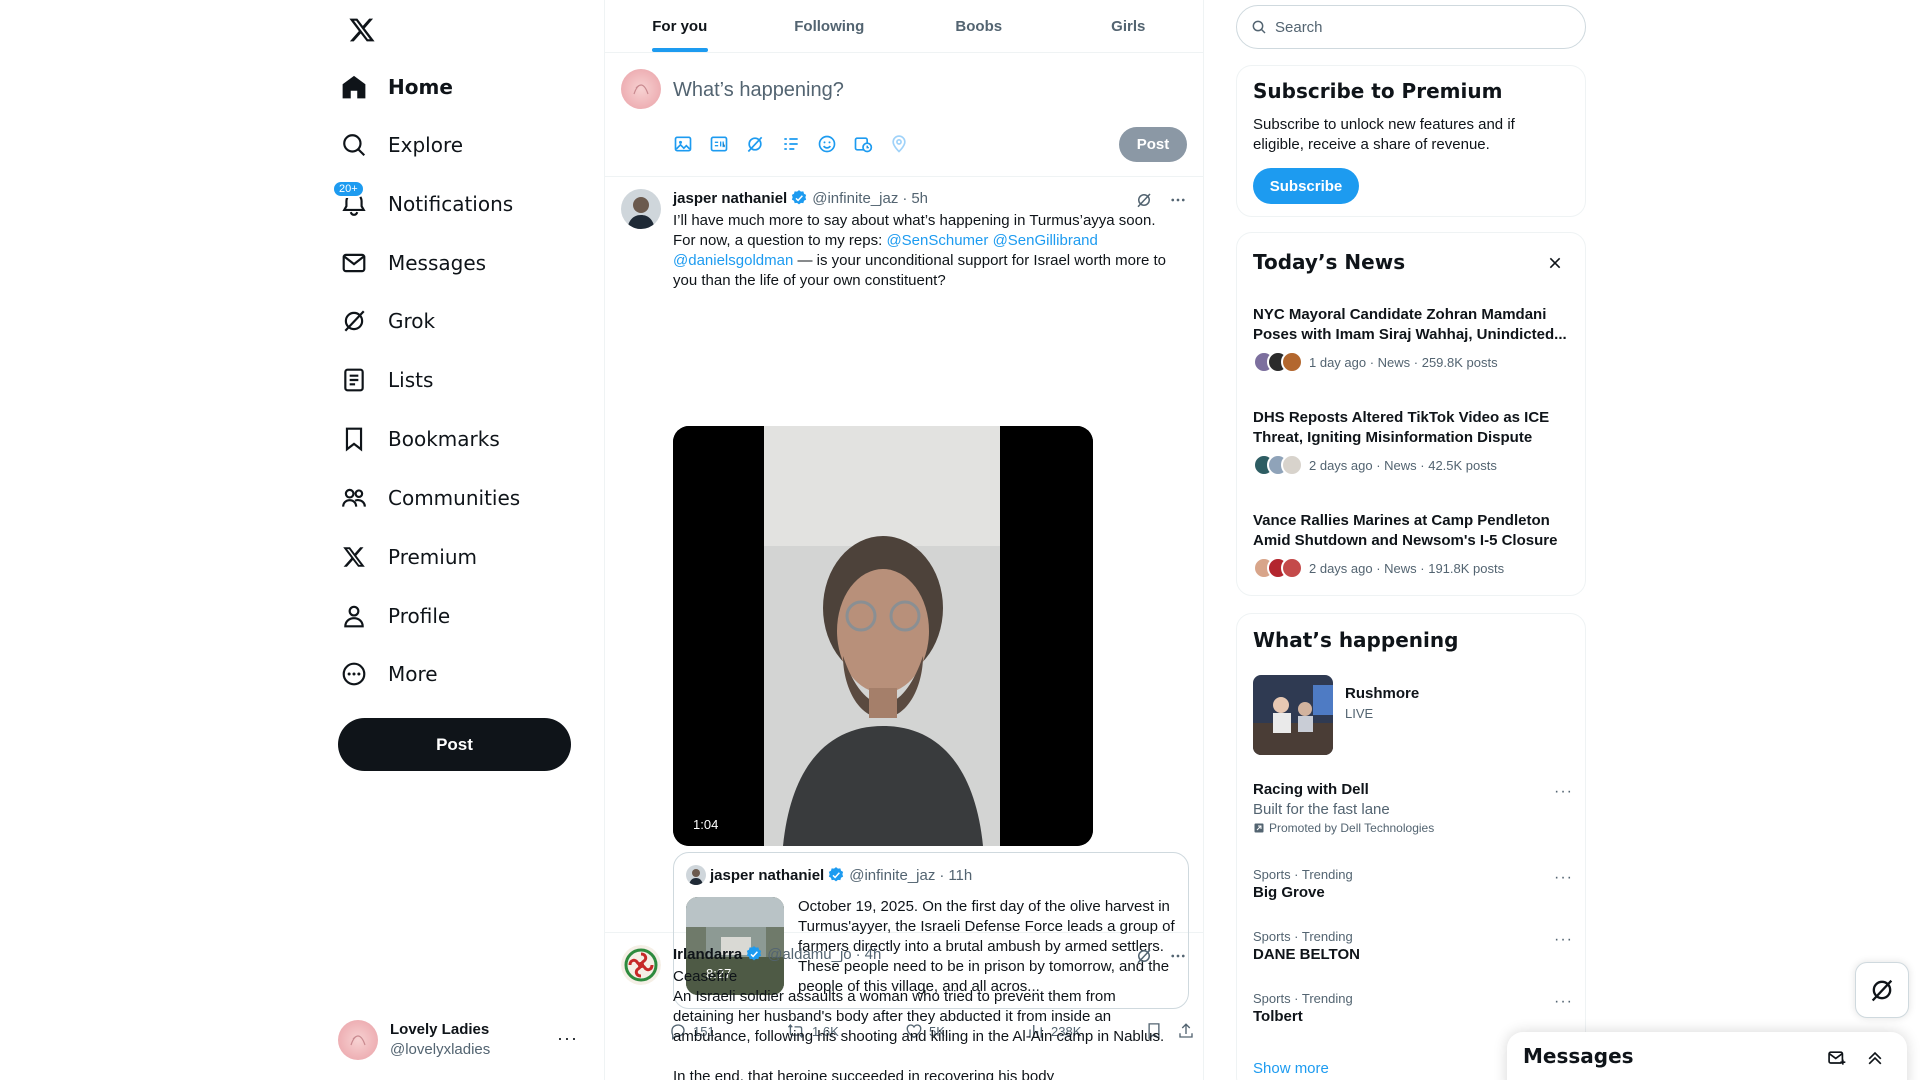 This screenshot has width=1920, height=1080. Describe the element at coordinates (437, 263) in the screenshot. I see `nav-label: Messages` at that location.